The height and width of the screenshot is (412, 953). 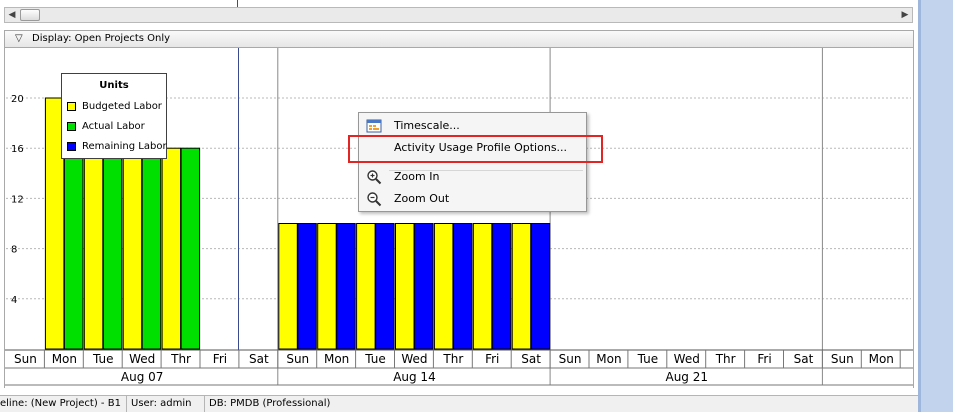 What do you see at coordinates (472, 177) in the screenshot?
I see `menu-item-zoom-in: Zoom In` at bounding box center [472, 177].